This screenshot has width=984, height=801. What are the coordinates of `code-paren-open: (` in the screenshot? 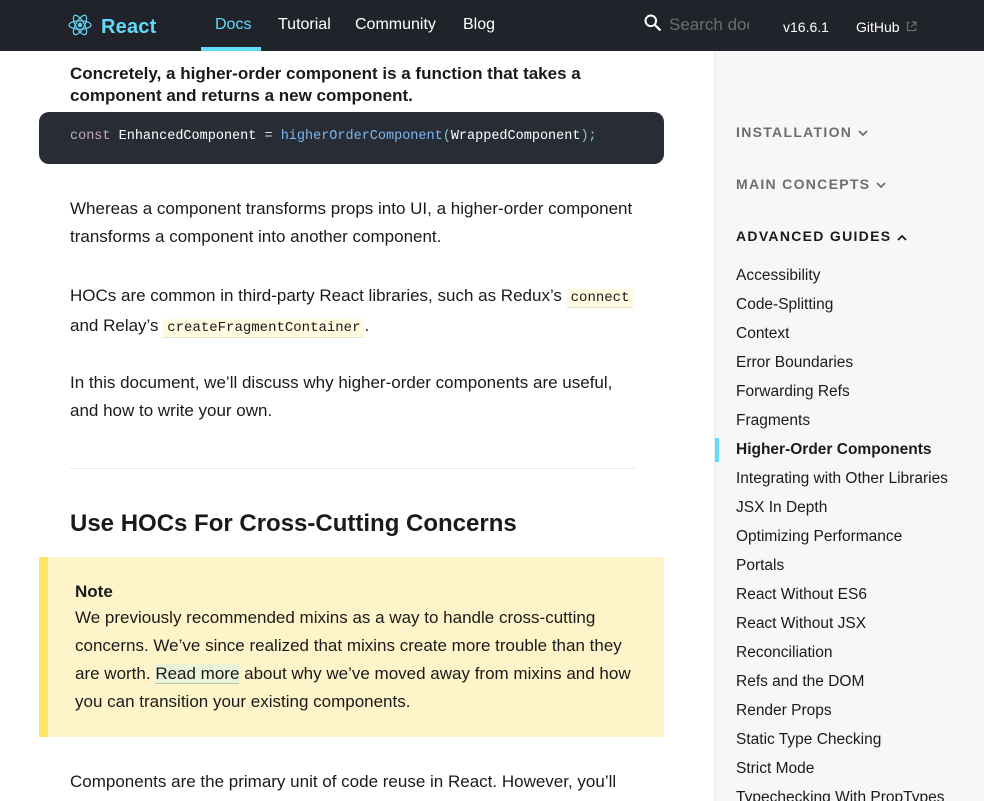 It's located at (446, 136).